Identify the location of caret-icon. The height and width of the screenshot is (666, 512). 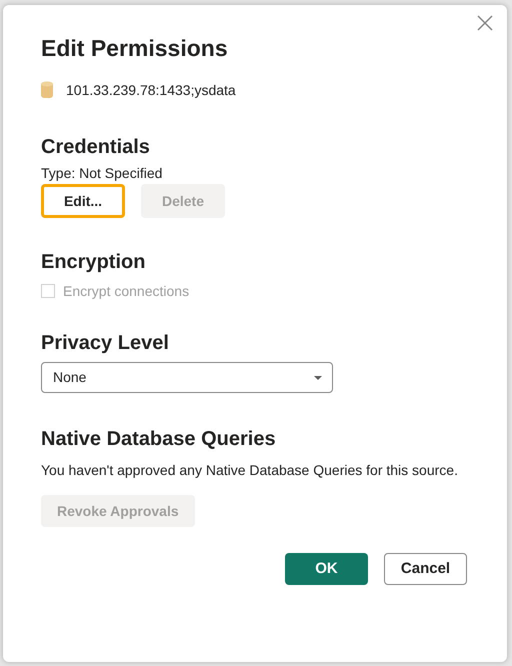
(318, 378).